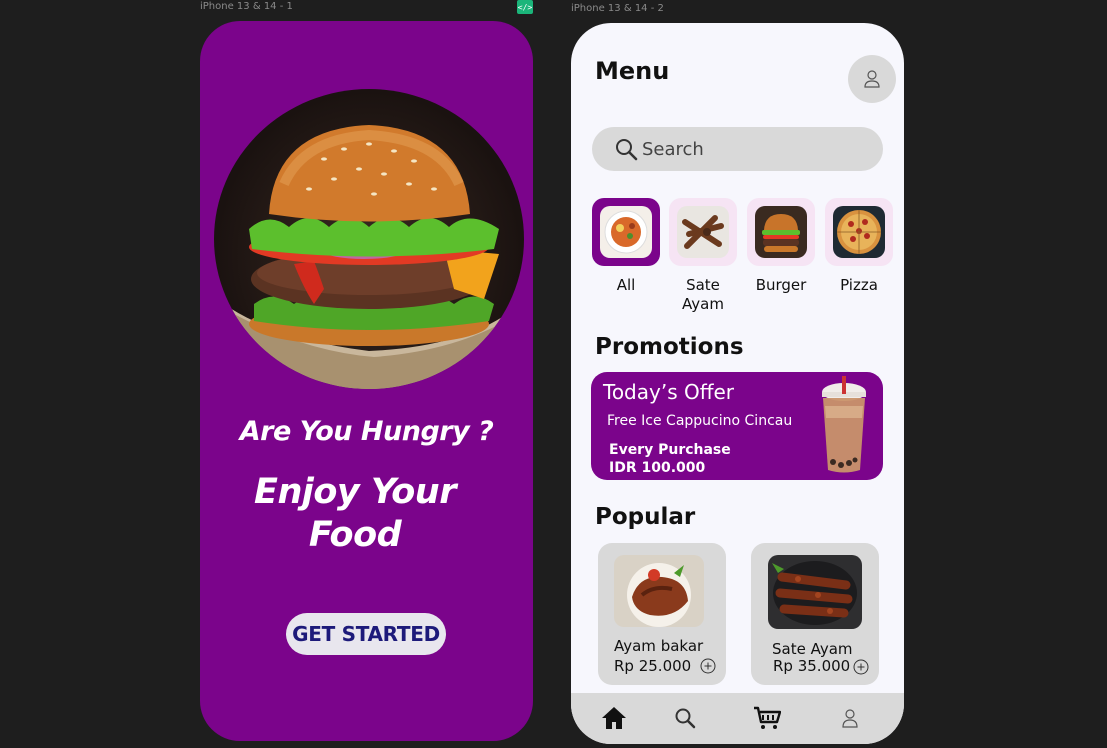 The width and height of the screenshot is (1107, 748). What do you see at coordinates (355, 492) in the screenshot?
I see `tagline-line-1: Enjoy Your` at bounding box center [355, 492].